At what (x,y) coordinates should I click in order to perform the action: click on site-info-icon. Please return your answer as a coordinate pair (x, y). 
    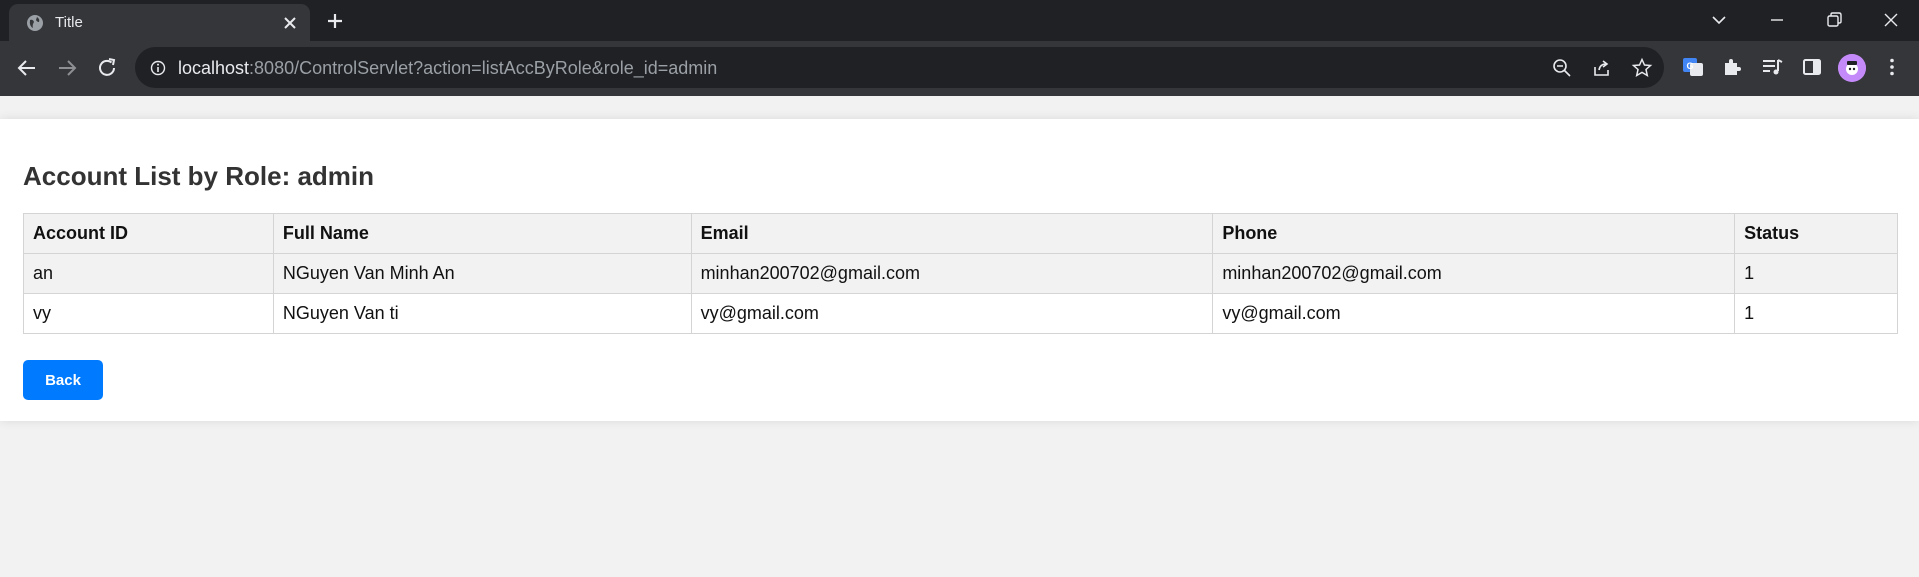
    Looking at the image, I should click on (158, 68).